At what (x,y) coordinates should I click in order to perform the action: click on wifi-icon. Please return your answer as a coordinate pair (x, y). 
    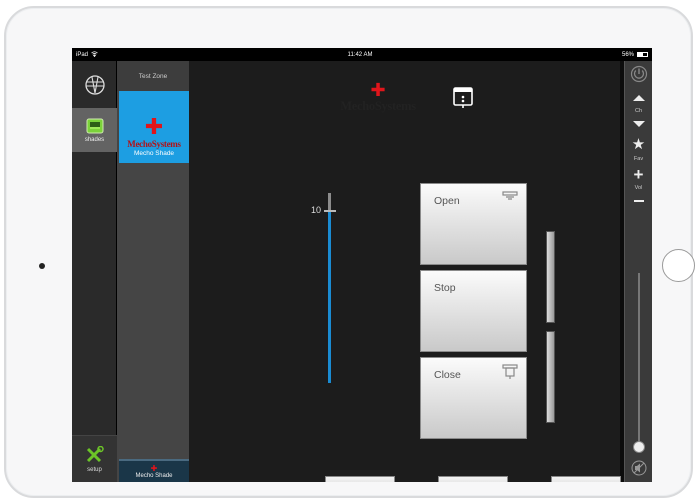
    Looking at the image, I should click on (94, 54).